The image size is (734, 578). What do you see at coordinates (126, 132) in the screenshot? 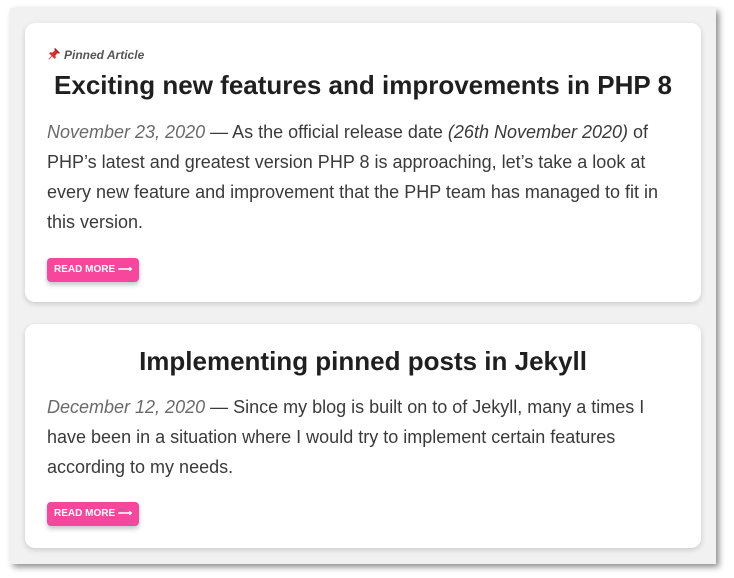
I see `post-date: November 23, 2020` at bounding box center [126, 132].